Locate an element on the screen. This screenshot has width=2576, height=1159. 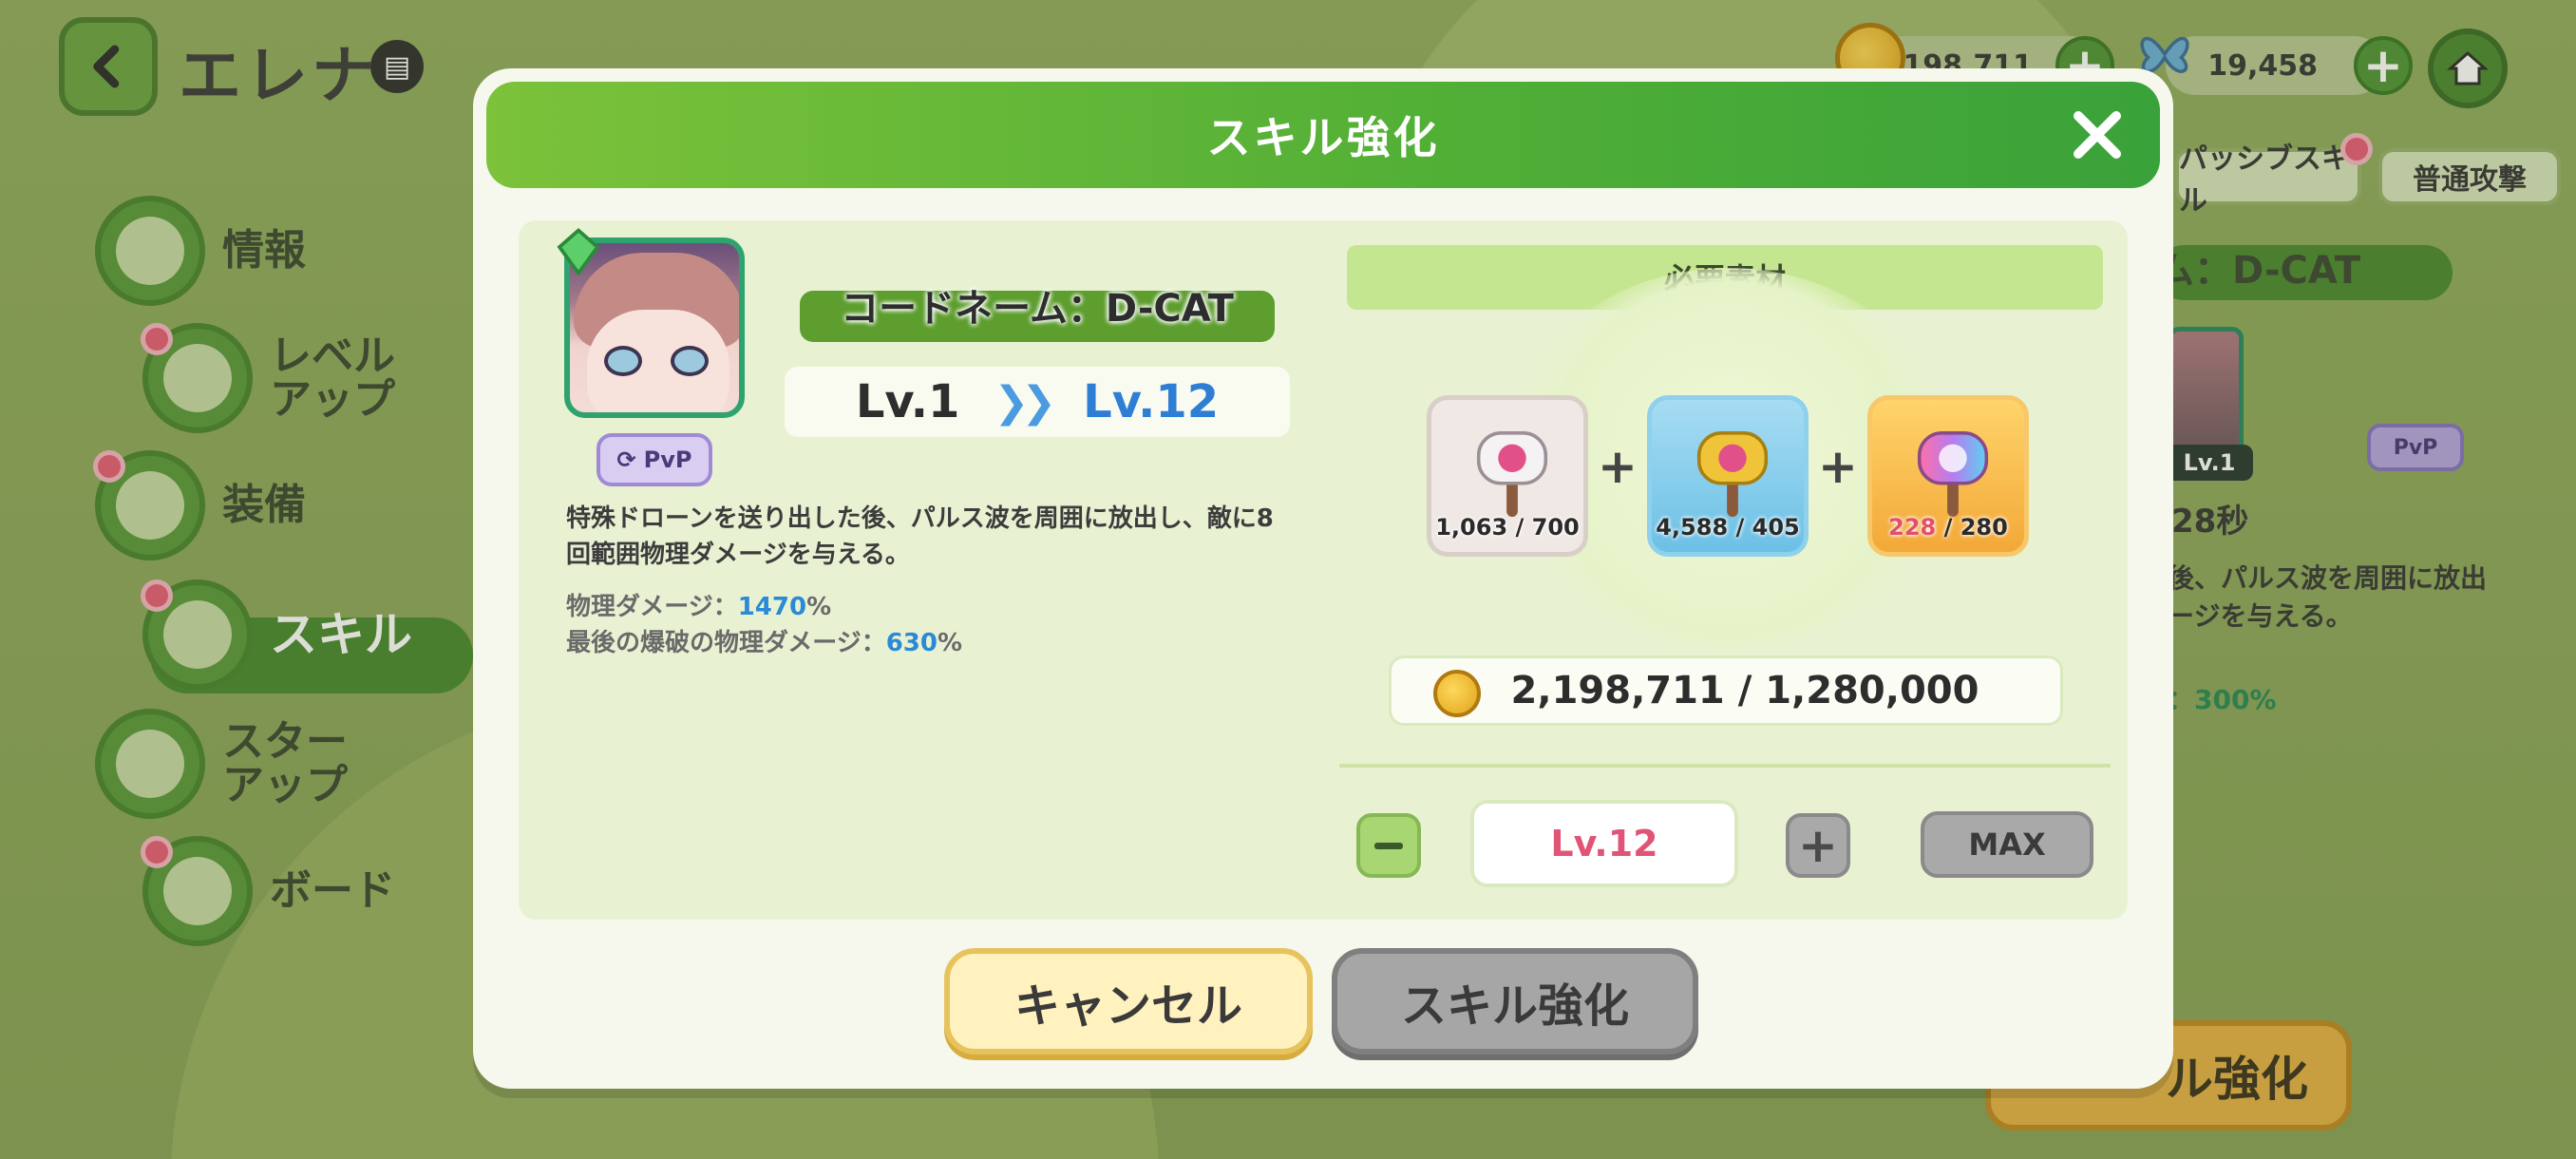
material-count: 228 / 280 is located at coordinates (1948, 527).